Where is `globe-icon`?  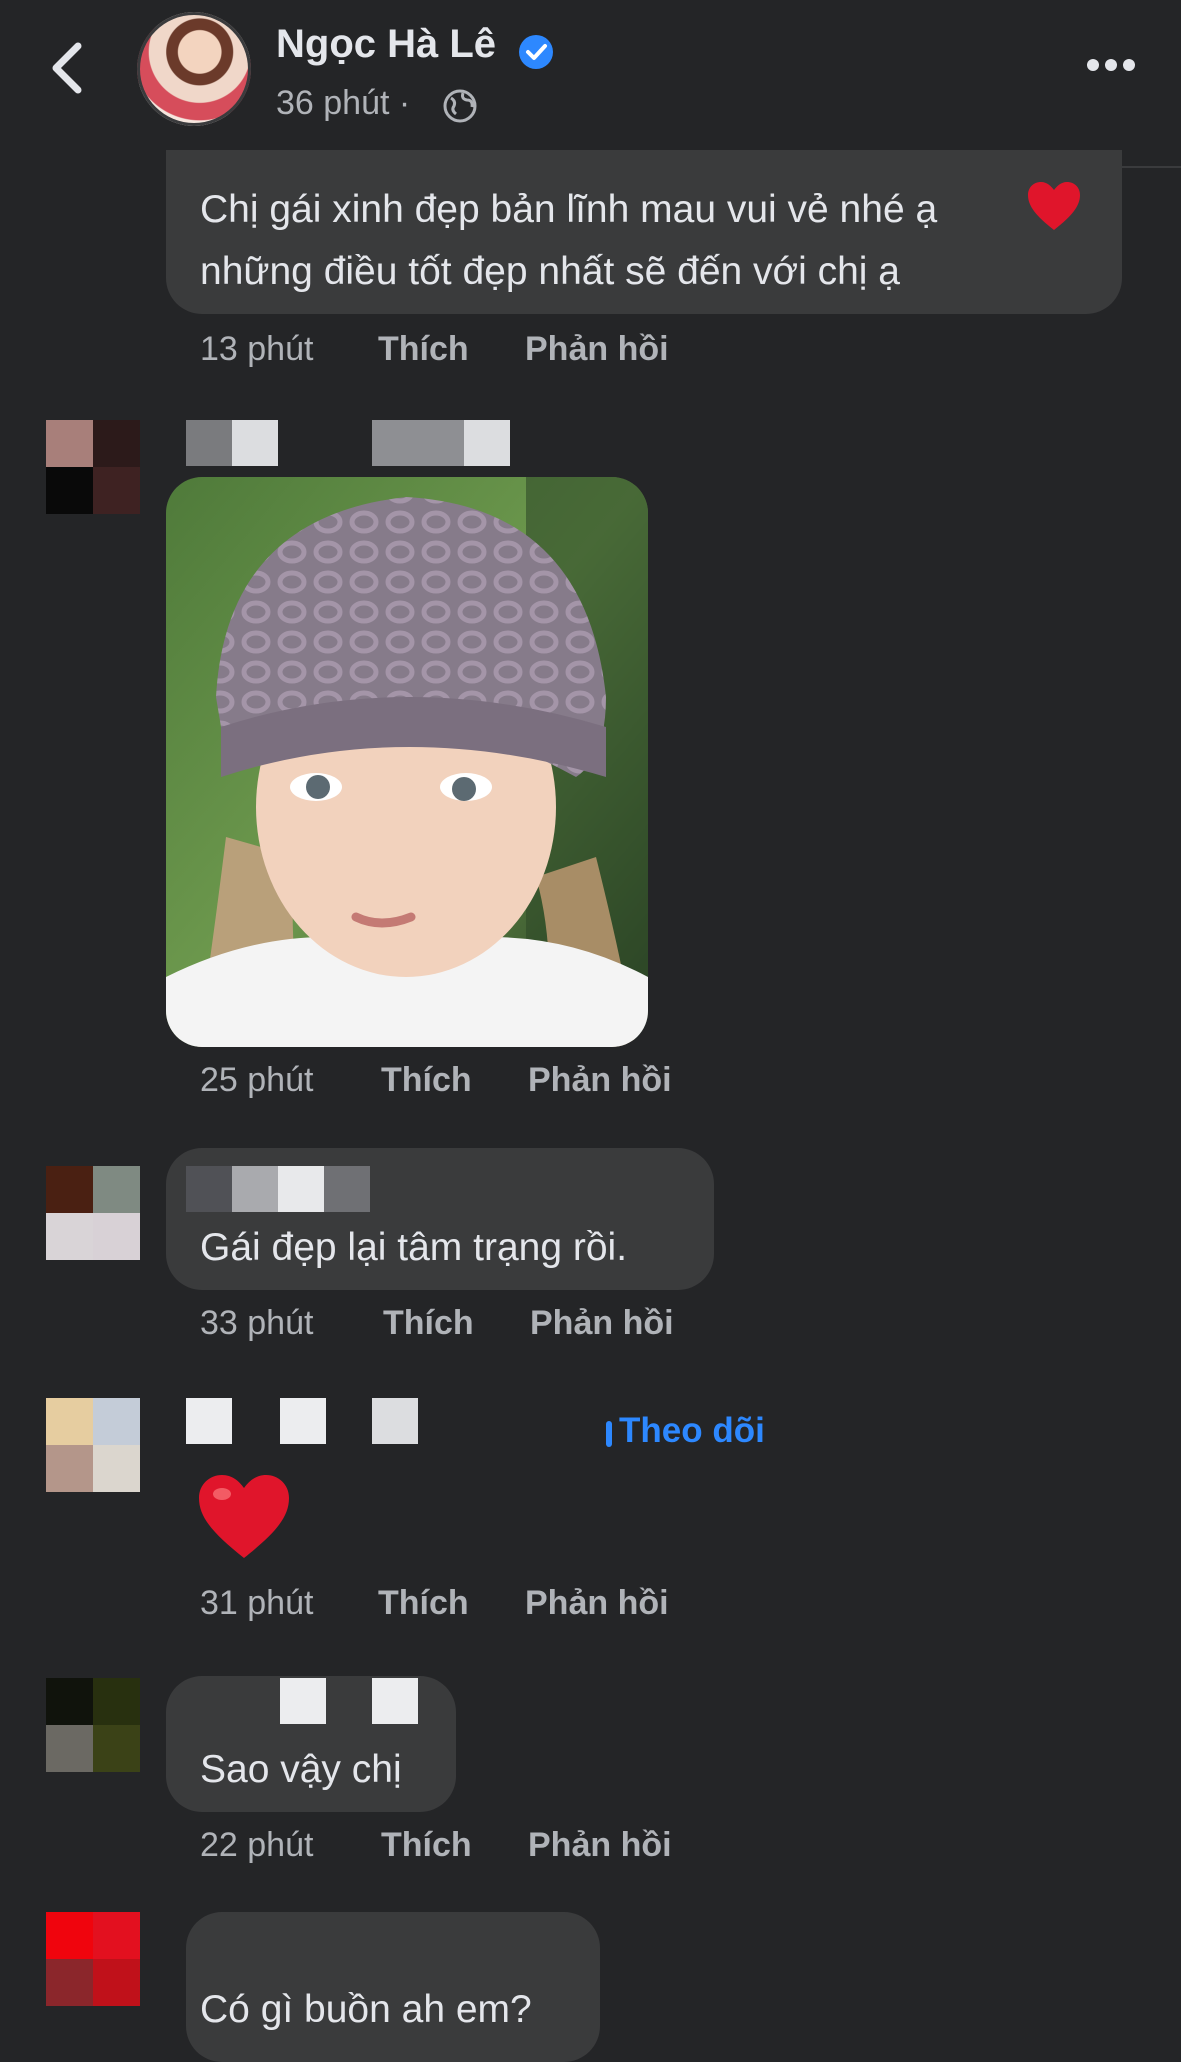 globe-icon is located at coordinates (460, 106).